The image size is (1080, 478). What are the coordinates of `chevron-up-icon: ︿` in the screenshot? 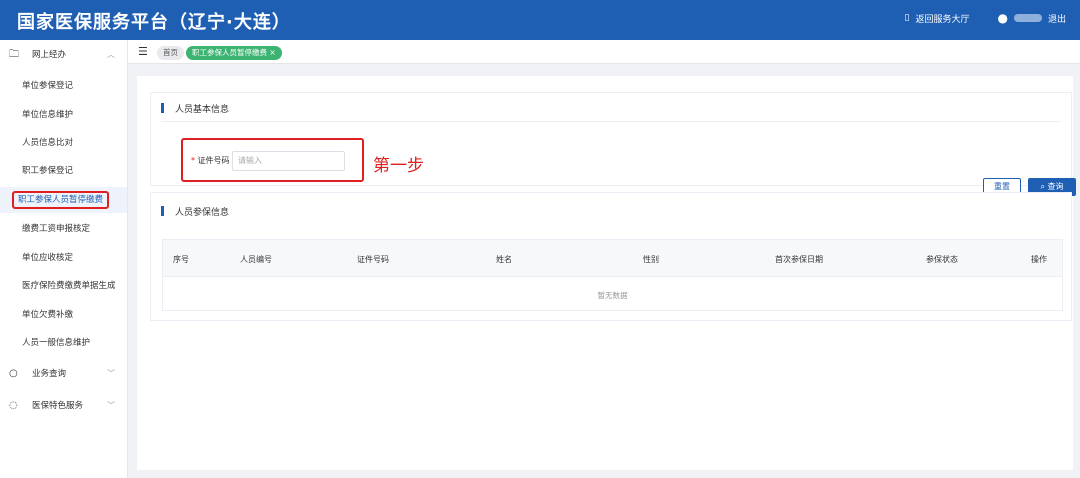 It's located at (111, 54).